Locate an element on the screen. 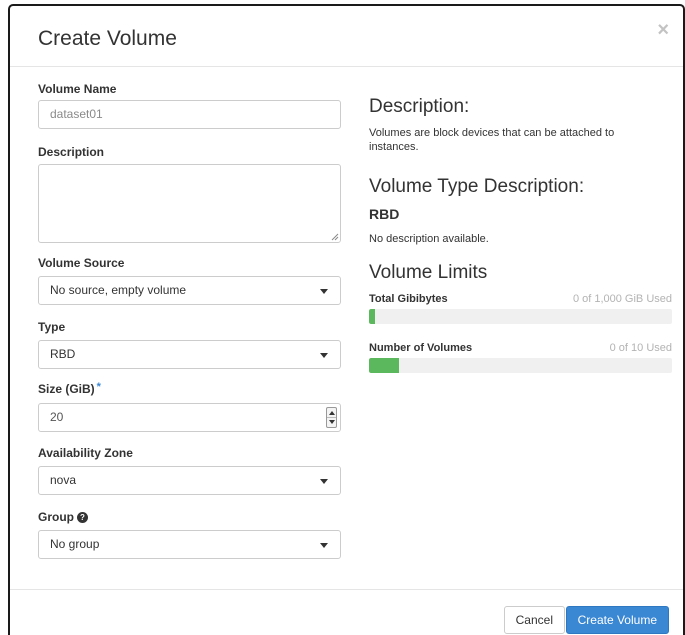  description-heading: Description: is located at coordinates (419, 106).